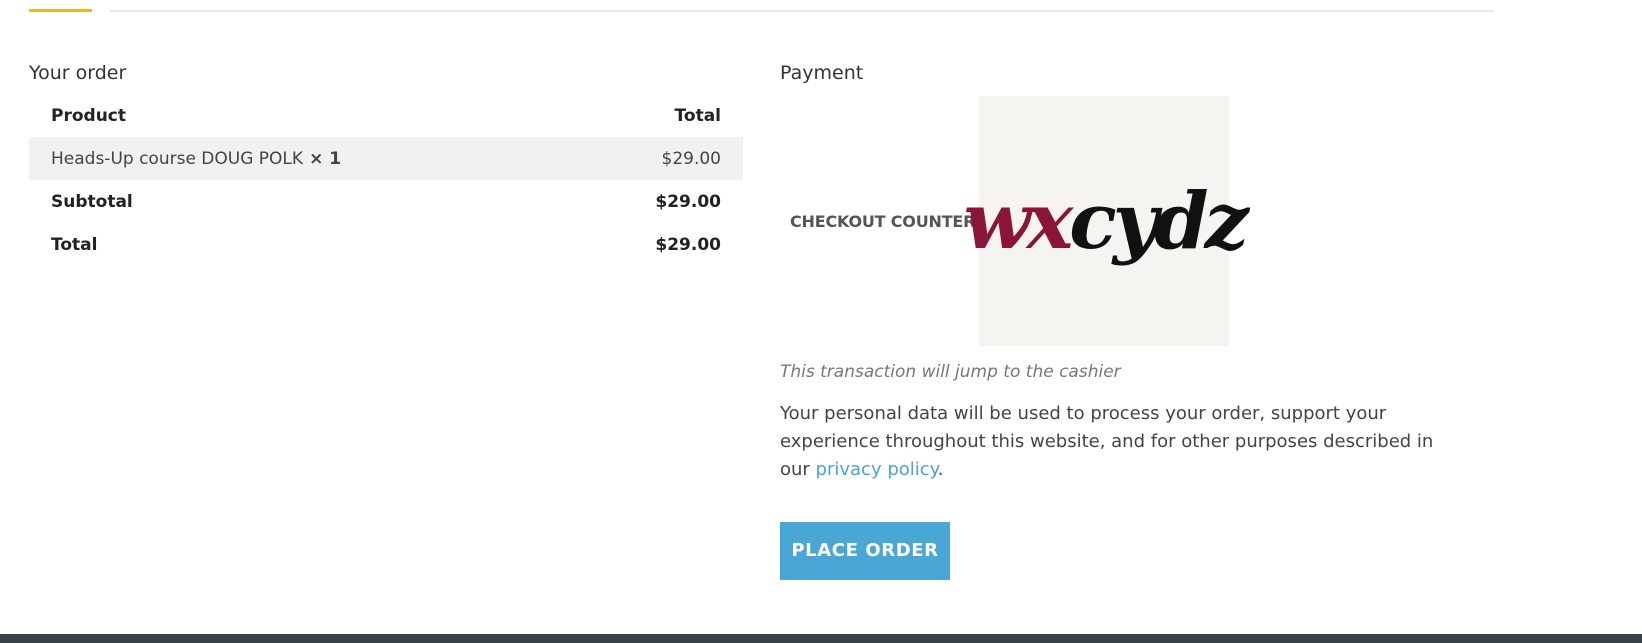 The height and width of the screenshot is (643, 1642). Describe the element at coordinates (877, 469) in the screenshot. I see `privacy-policy-link: privacy policy` at that location.